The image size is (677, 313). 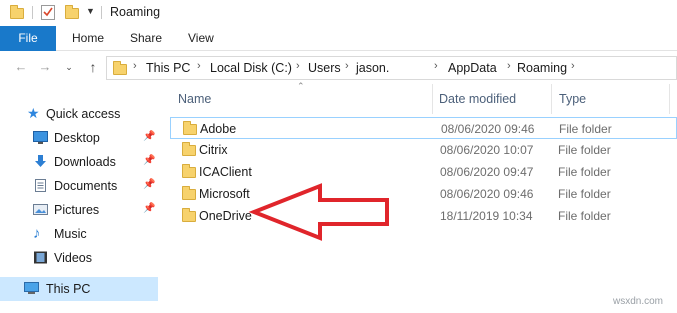 I want to click on sidebar-item-label: Music, so click(x=70, y=234).